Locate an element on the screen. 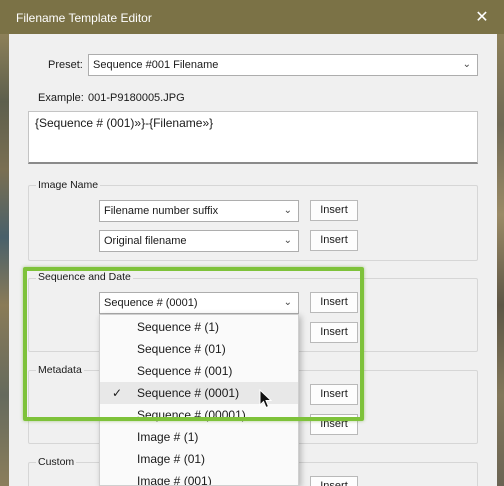 The image size is (504, 486). dropdown-item-label: Image # (01) is located at coordinates (171, 459).